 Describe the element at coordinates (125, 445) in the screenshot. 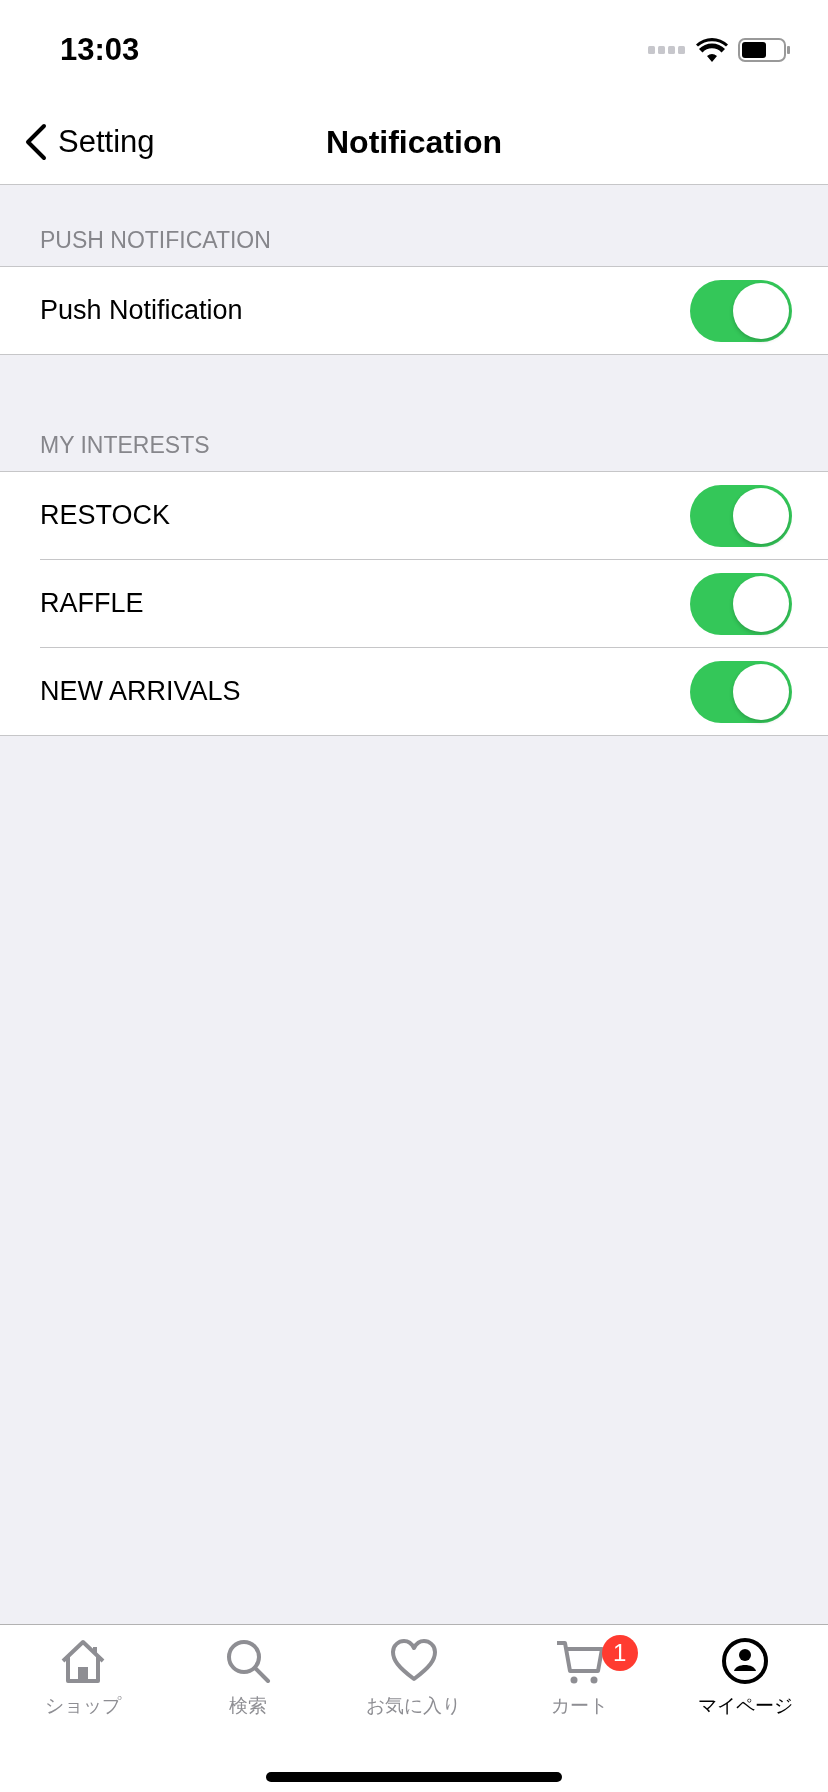

I see `section-header: MY INTERESTS` at that location.